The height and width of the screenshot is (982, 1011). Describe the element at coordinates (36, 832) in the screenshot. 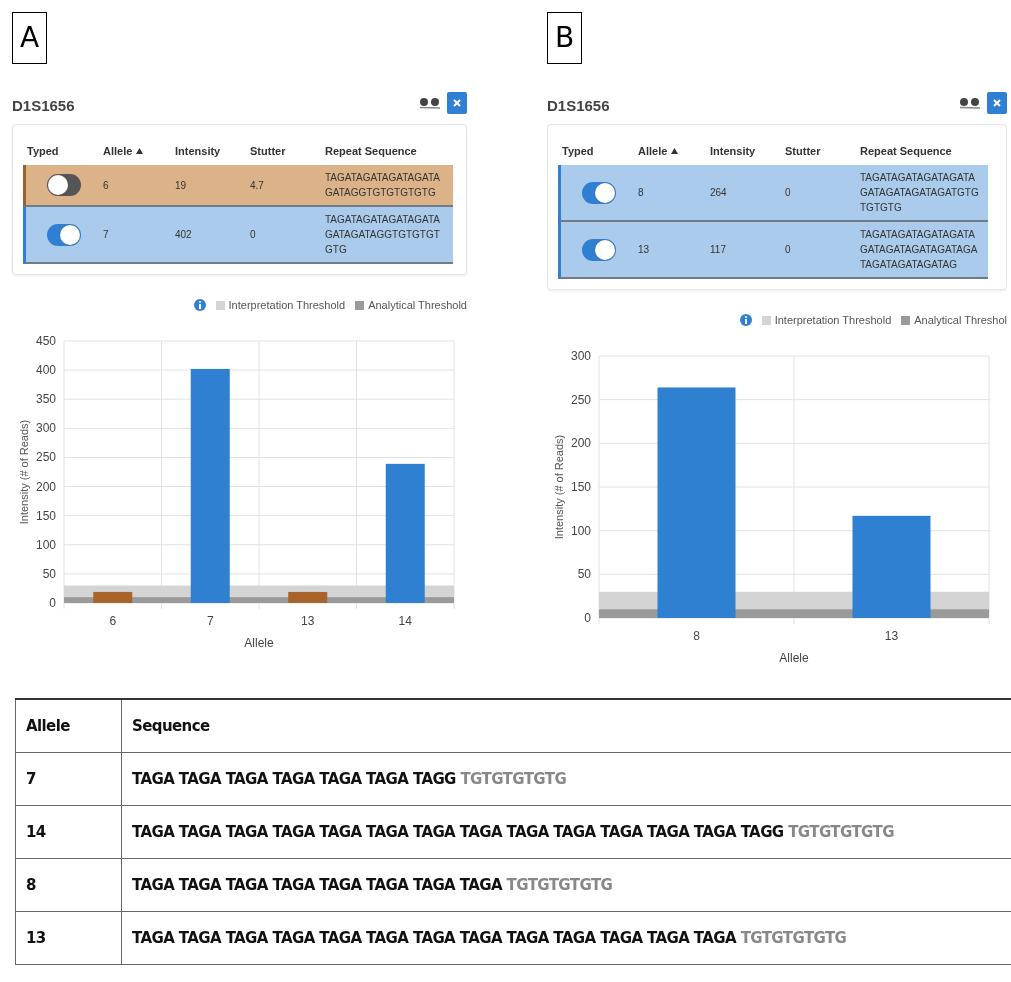

I see `allele-cell: 14` at that location.